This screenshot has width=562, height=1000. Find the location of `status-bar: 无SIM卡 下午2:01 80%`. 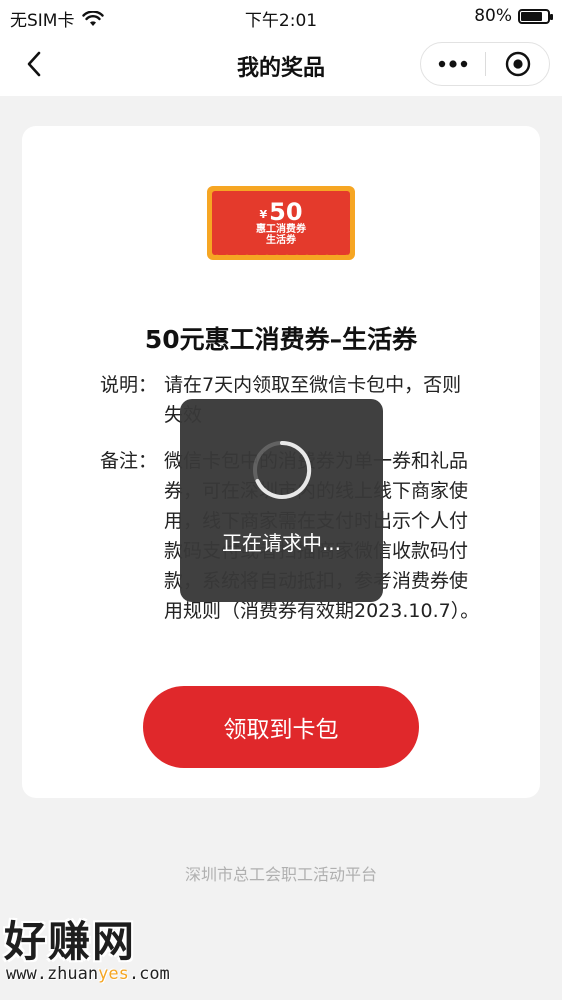

status-bar: 无SIM卡 下午2:01 80% is located at coordinates (281, 17).